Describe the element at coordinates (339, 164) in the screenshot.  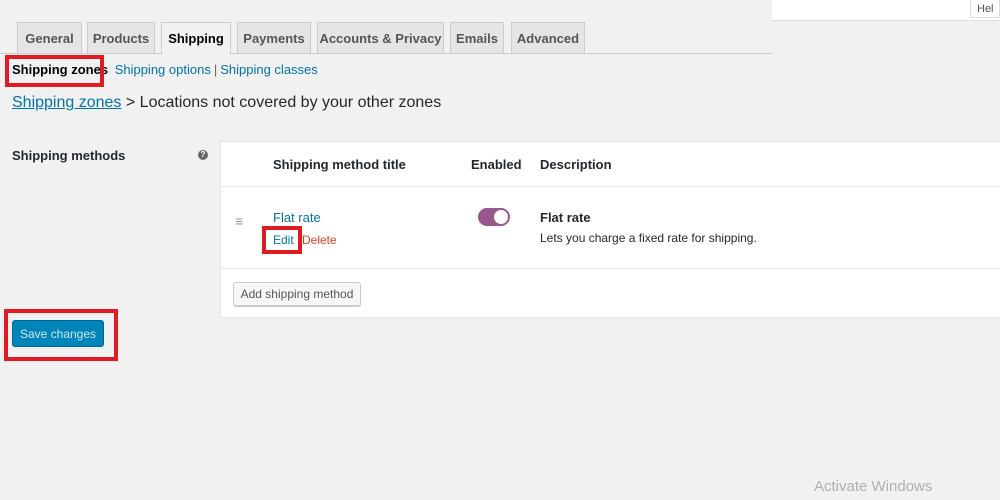
I see `column-header-title: Shipping method title` at that location.